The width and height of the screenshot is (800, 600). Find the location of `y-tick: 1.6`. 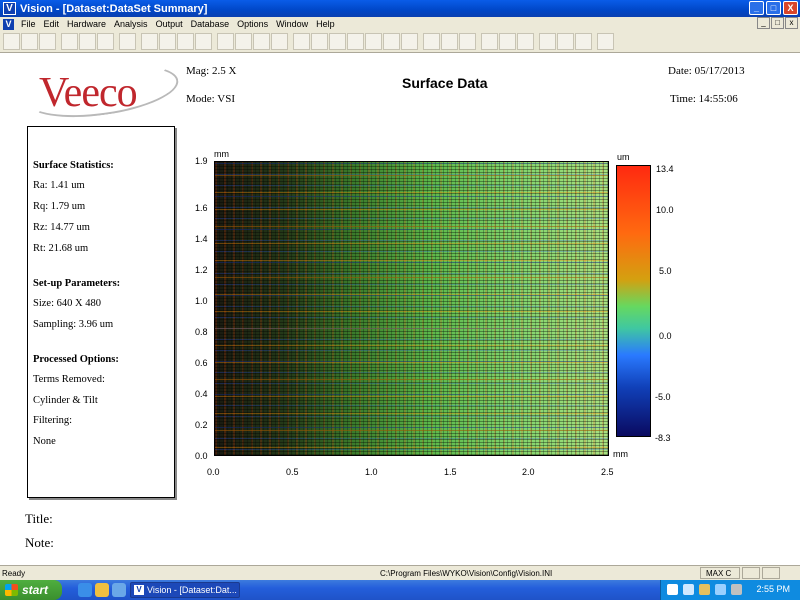

y-tick: 1.6 is located at coordinates (201, 208).